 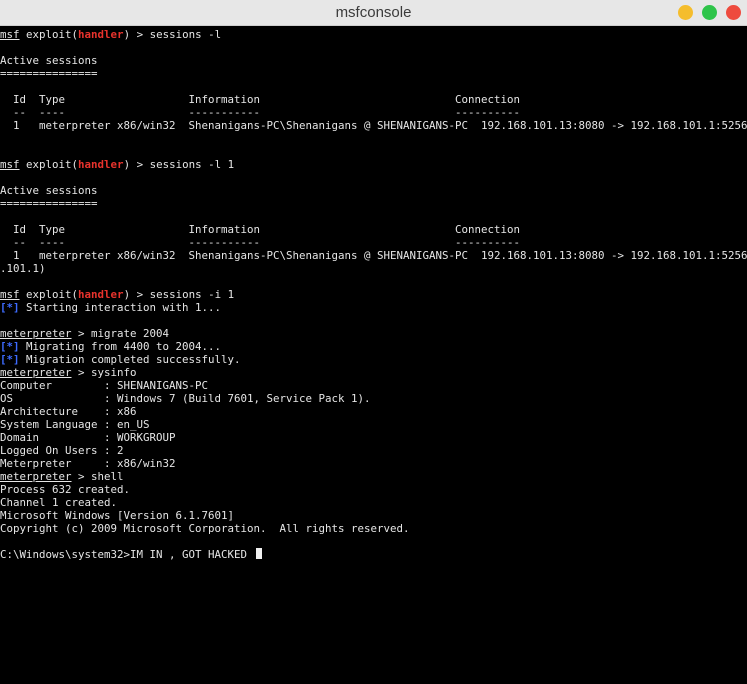 What do you see at coordinates (68, 372) in the screenshot?
I see `meterpreter-prompt-line: meterpreter > sysinfo` at bounding box center [68, 372].